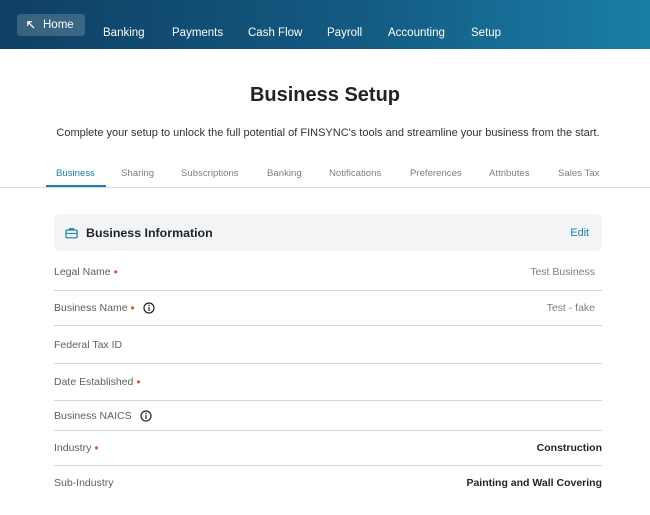  What do you see at coordinates (328, 483) in the screenshot?
I see `field-row-sub-industry: Sub-Industry Painting and Wall Covering` at bounding box center [328, 483].